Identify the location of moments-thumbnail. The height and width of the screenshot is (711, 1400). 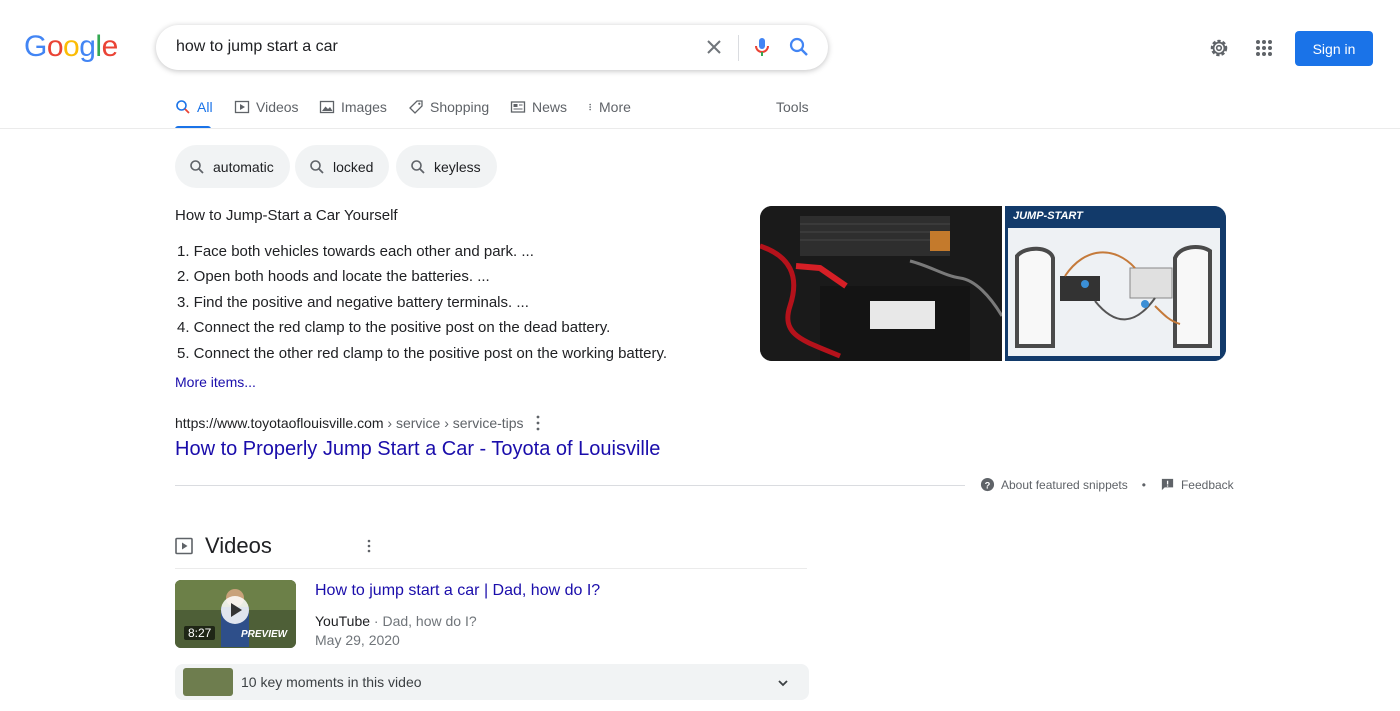
(208, 682).